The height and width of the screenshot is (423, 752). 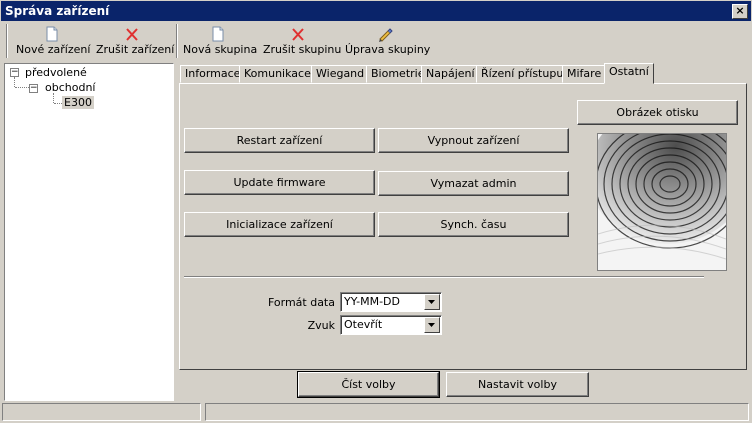 What do you see at coordinates (301, 302) in the screenshot?
I see `date-format-label: Formát data` at bounding box center [301, 302].